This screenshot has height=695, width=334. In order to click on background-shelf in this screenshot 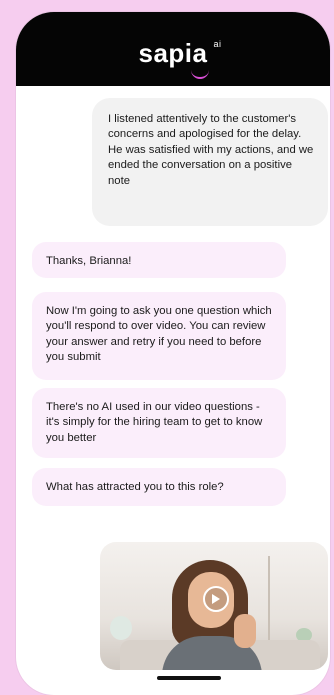, I will do `click(295, 601)`.